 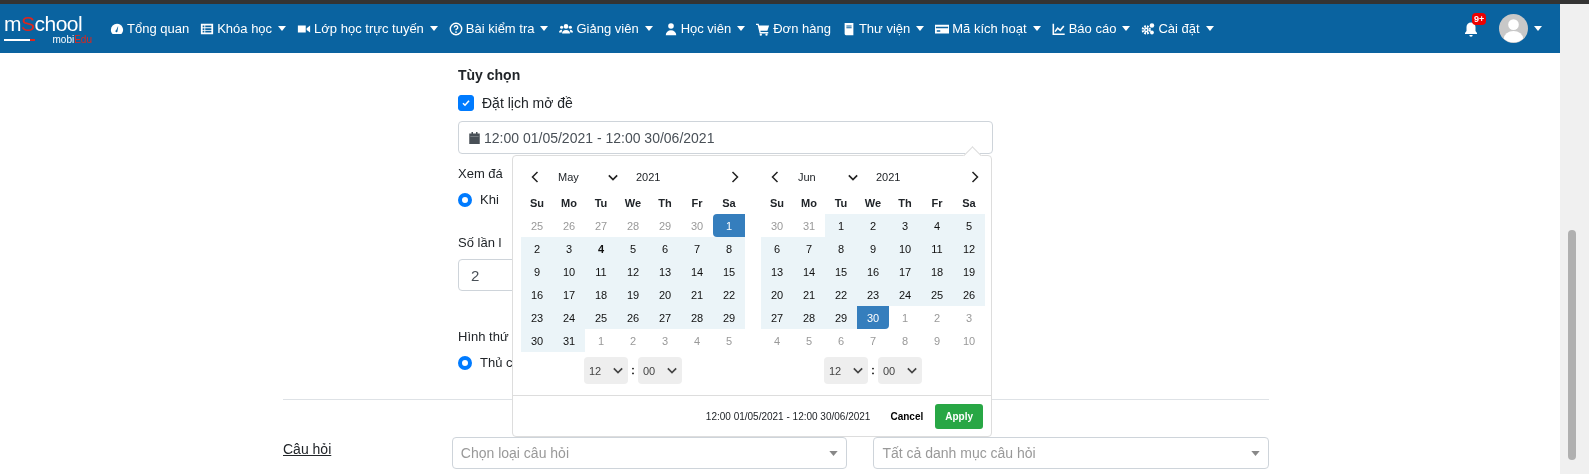 I want to click on cancel-button: Cancel, so click(x=907, y=416).